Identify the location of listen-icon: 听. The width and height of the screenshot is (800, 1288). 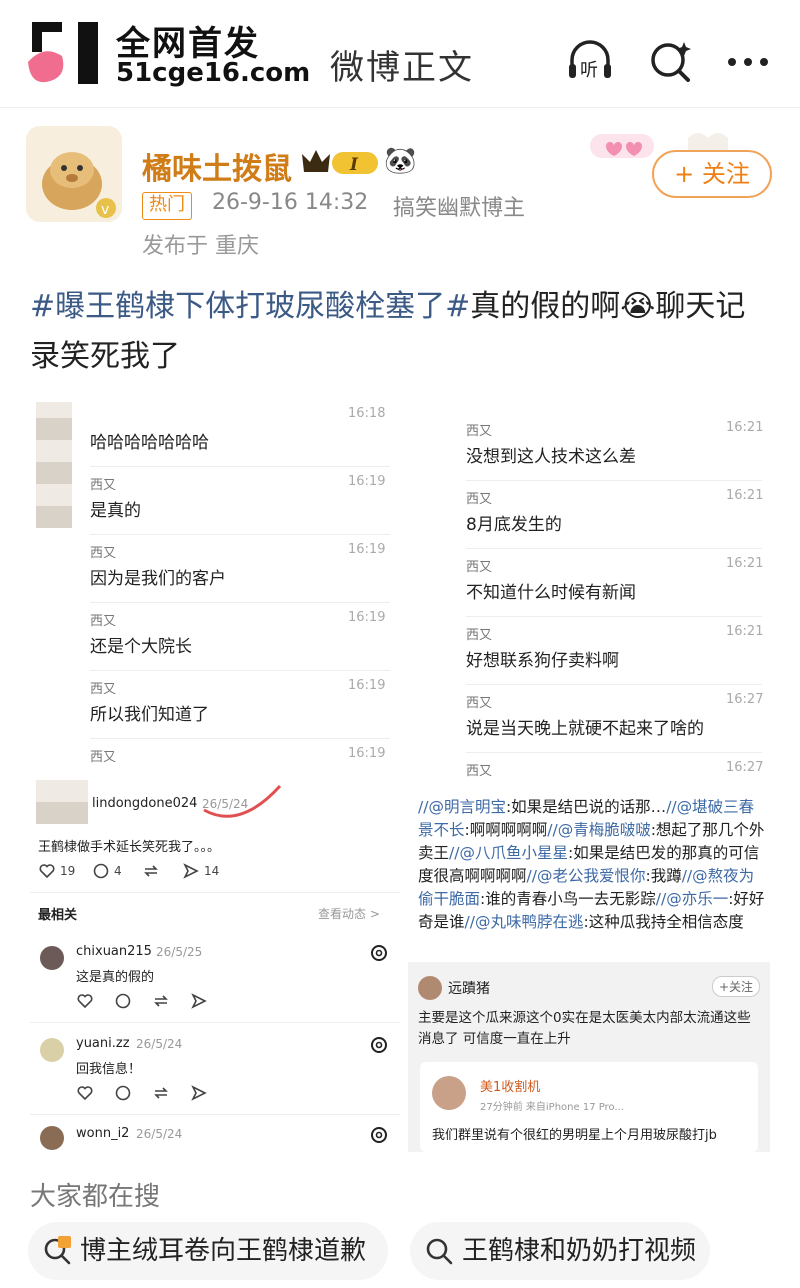
(590, 60).